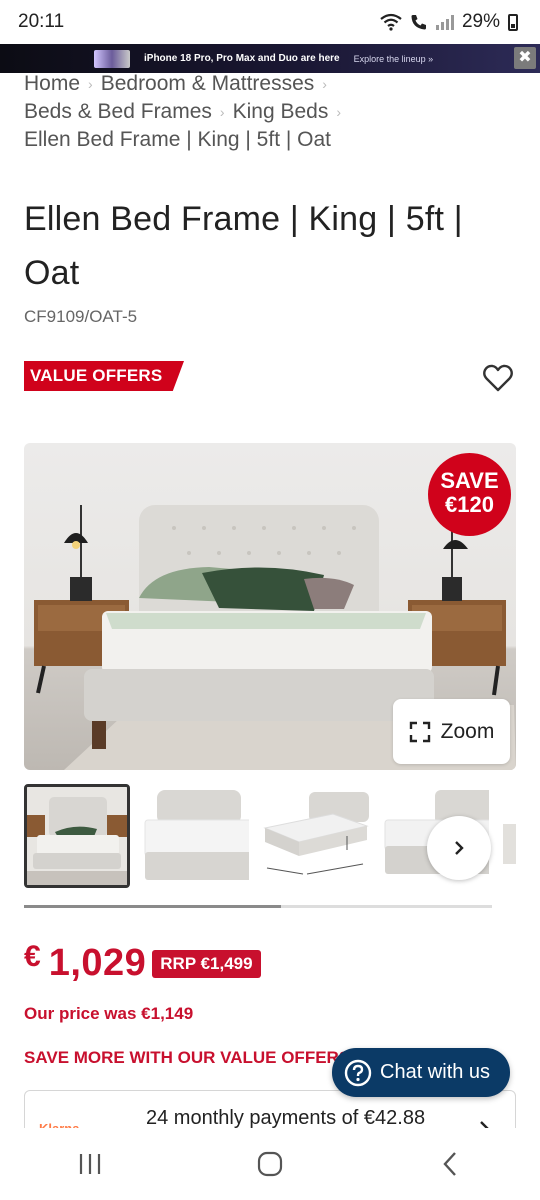 This screenshot has height=1200, width=540. I want to click on product-sku: CF9109/OAT-5, so click(81, 316).